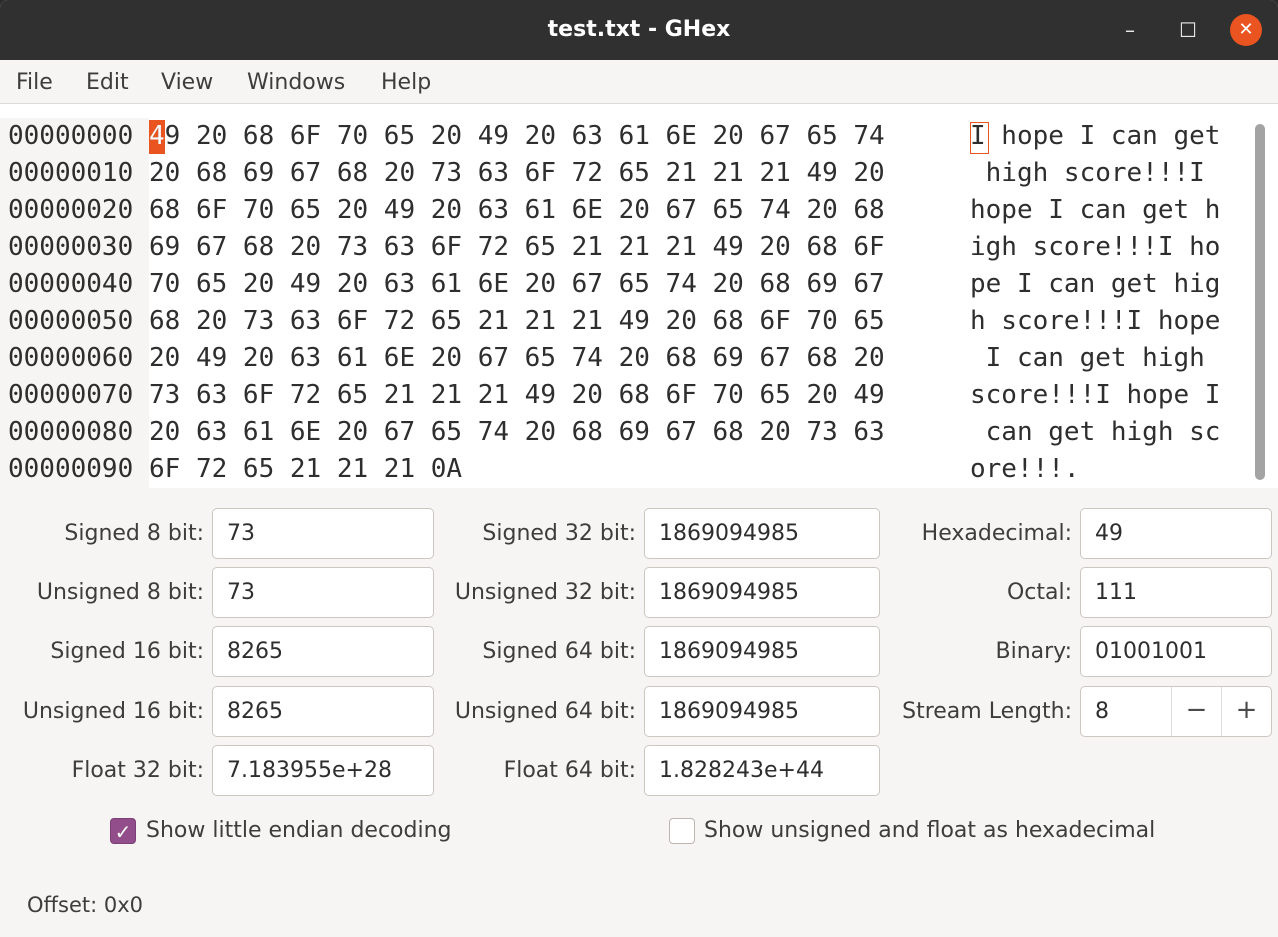  I want to click on close-button: ✕, so click(1246, 30).